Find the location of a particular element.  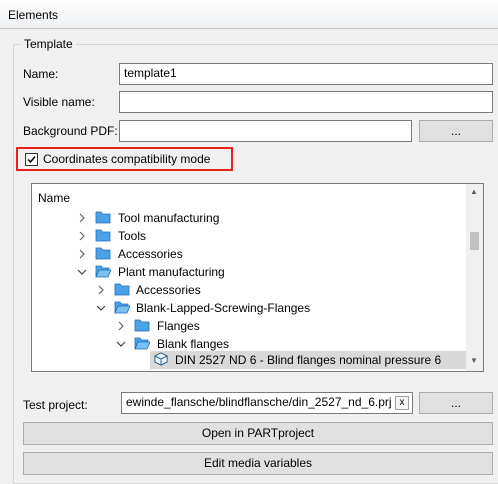

tree-item-blank-lapped-screwing-flanges: Blank-Lapped-Screwing-Flanges is located at coordinates (250, 308).